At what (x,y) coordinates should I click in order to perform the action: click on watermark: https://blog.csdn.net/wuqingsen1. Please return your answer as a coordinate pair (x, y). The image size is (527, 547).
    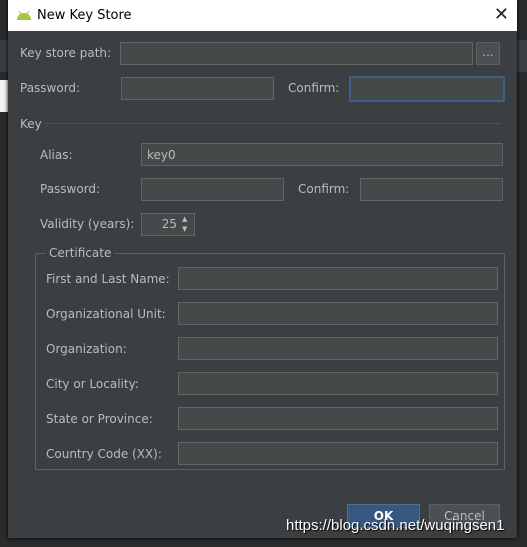
    Looking at the image, I should click on (395, 525).